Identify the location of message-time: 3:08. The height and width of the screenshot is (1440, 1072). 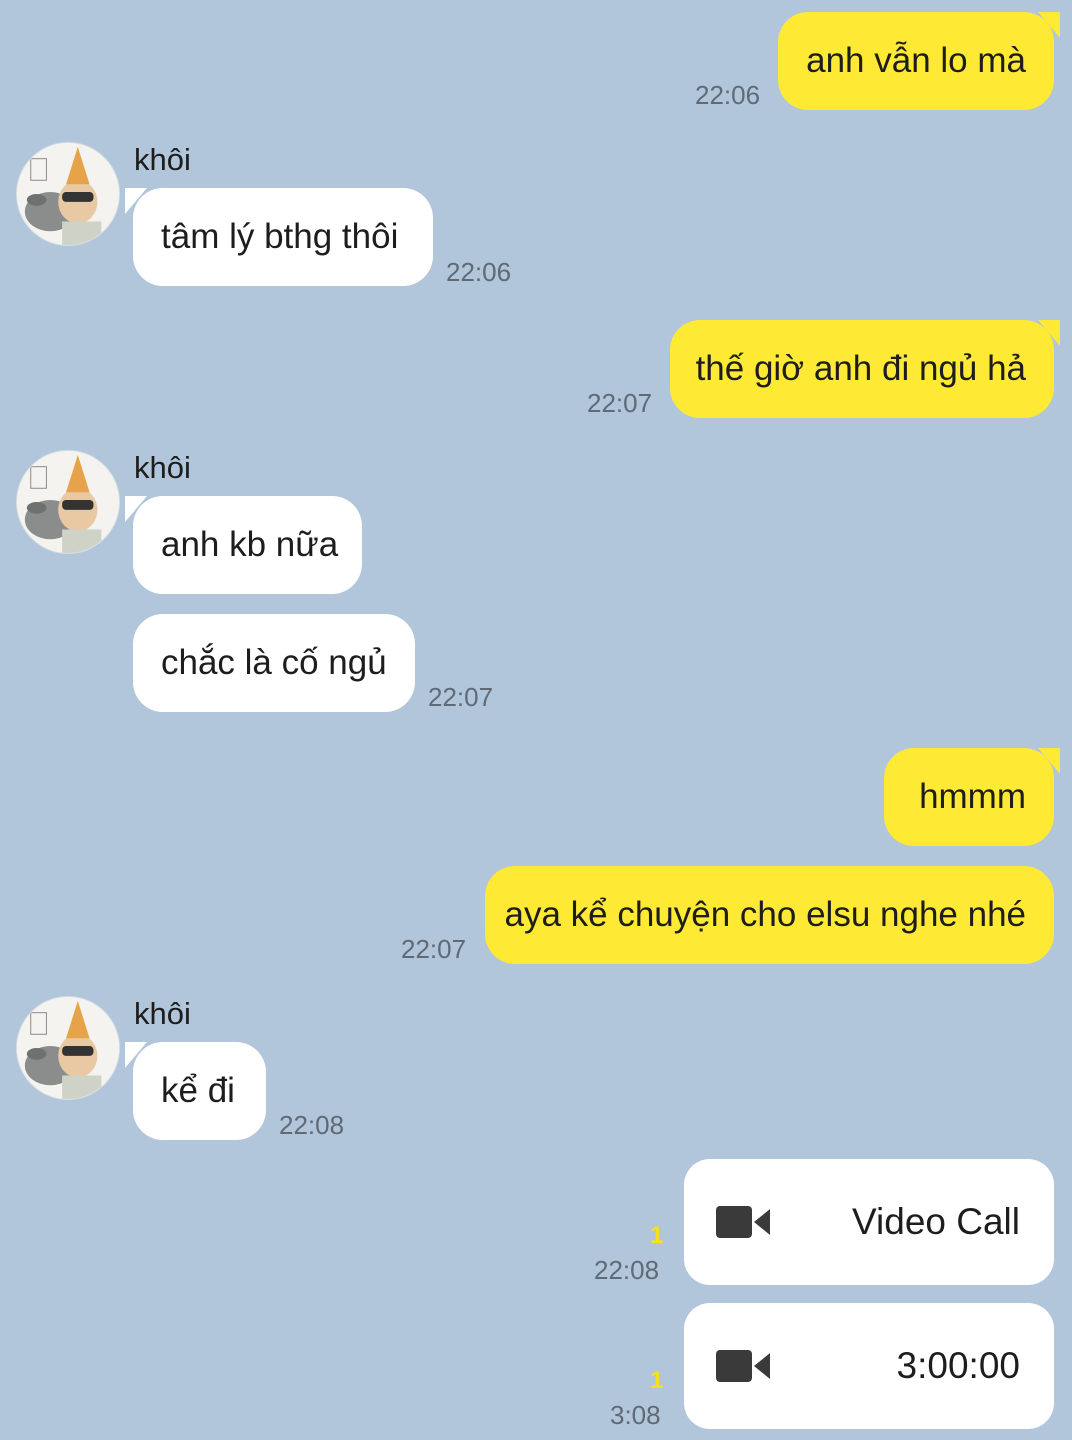
(635, 1415).